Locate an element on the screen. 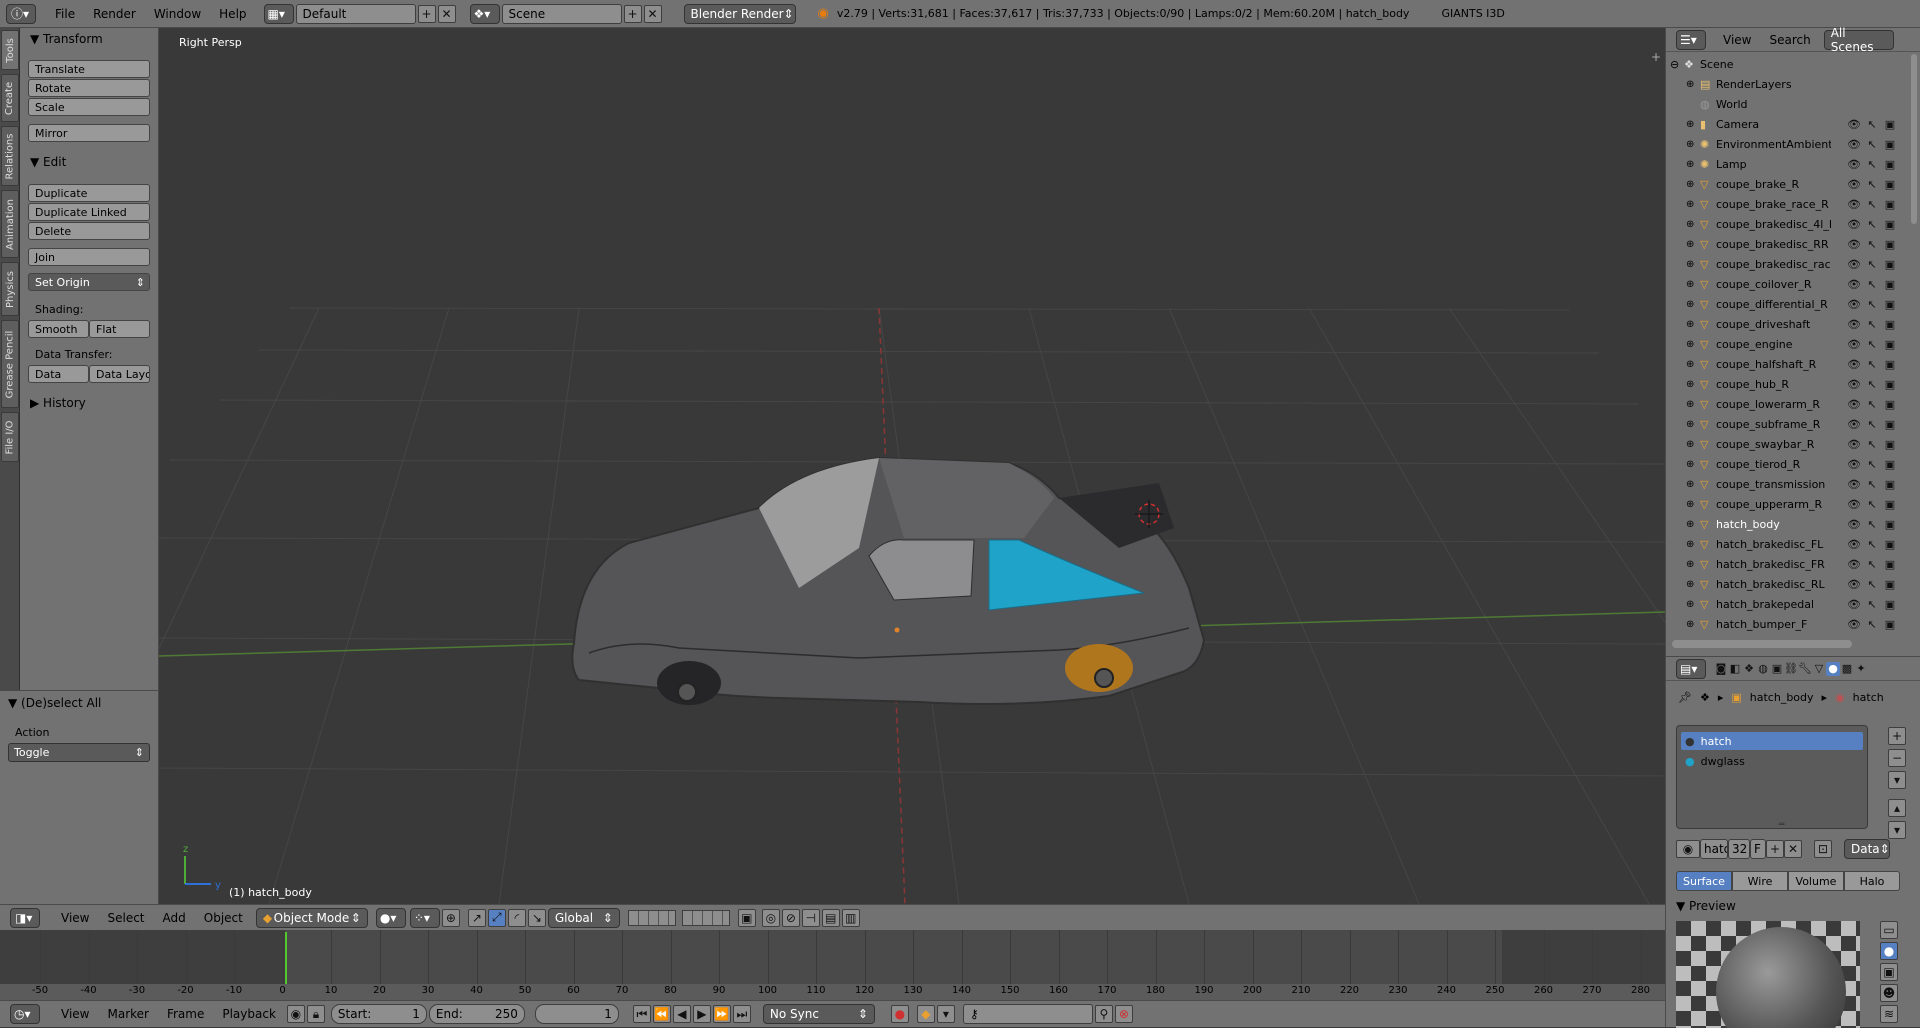  menu-playback: Playback is located at coordinates (249, 1014).